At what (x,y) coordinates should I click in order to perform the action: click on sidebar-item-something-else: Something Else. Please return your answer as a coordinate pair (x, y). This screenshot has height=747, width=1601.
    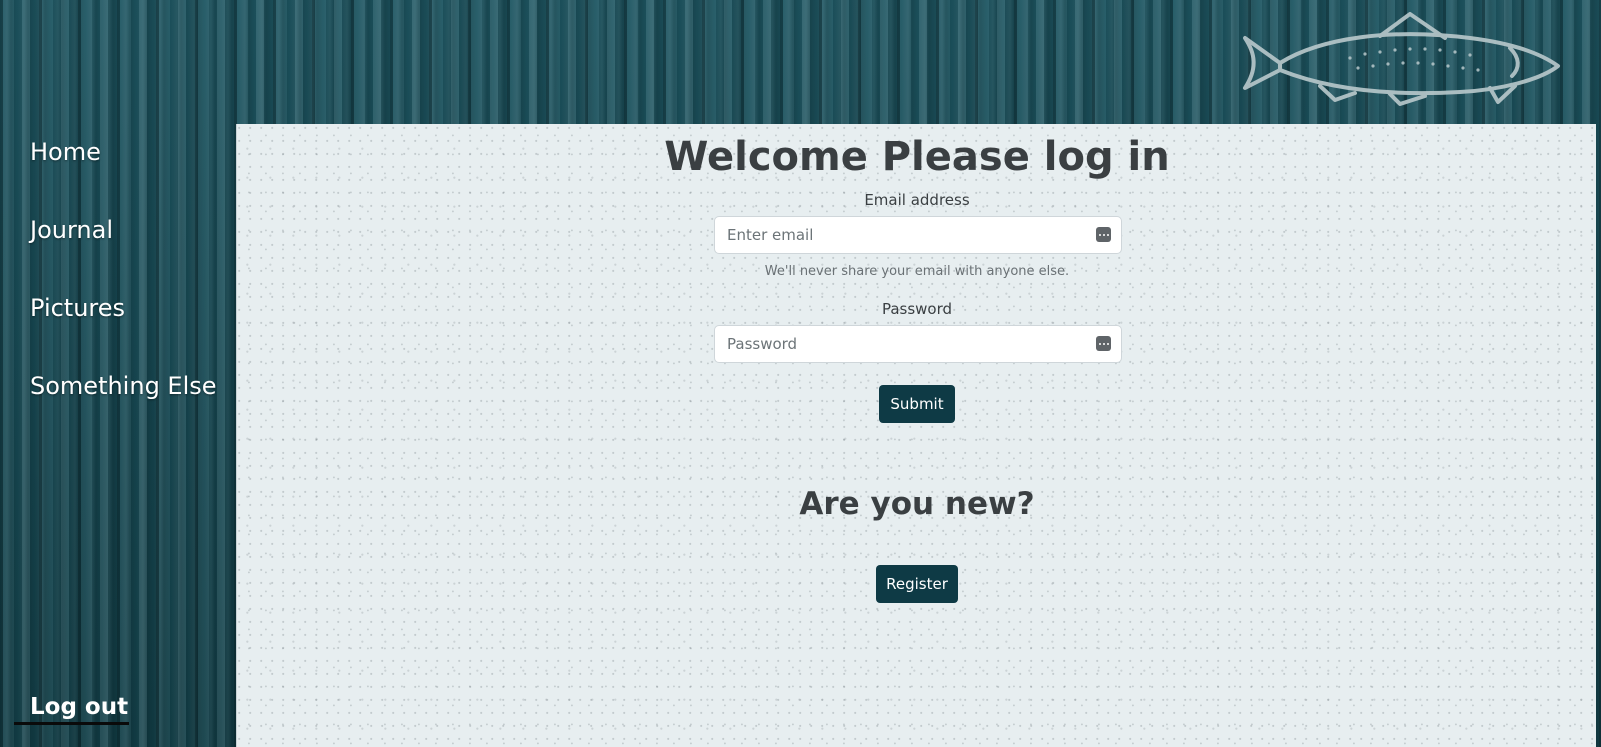
    Looking at the image, I should click on (123, 386).